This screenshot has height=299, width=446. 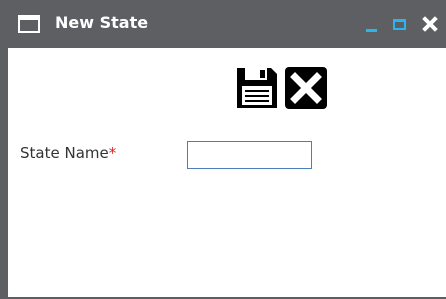 I want to click on save-icon, so click(x=257, y=88).